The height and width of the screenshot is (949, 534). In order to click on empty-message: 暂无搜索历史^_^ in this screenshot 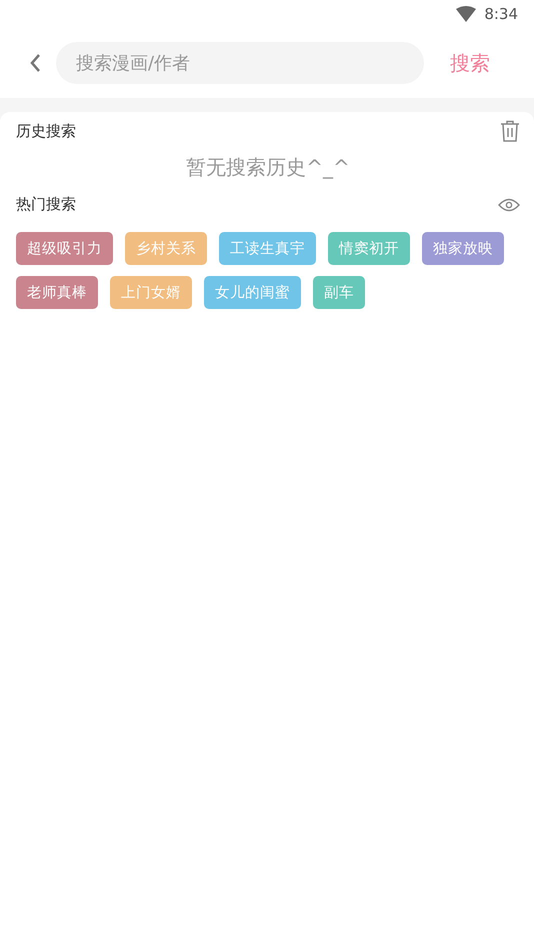, I will do `click(268, 167)`.